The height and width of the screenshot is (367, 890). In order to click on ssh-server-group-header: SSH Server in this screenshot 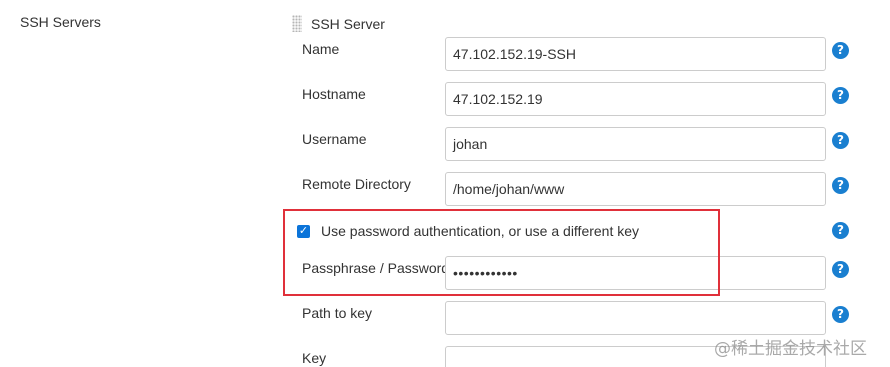, I will do `click(338, 23)`.